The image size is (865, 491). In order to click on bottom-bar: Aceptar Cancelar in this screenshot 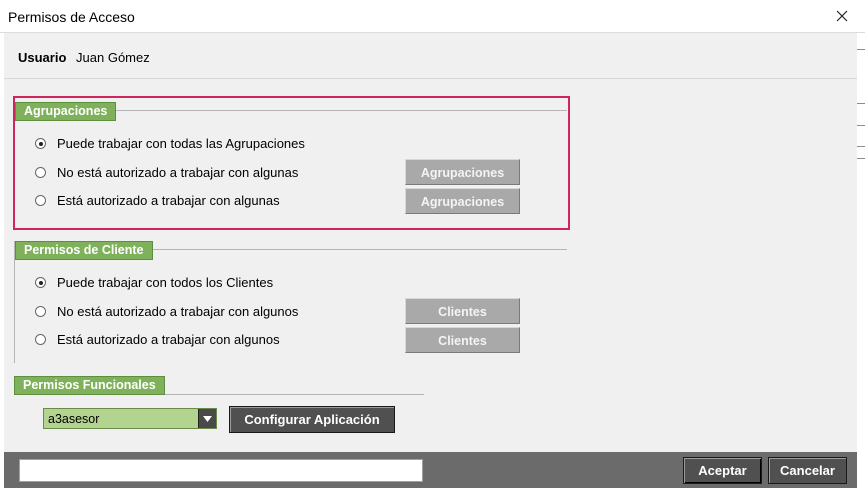, I will do `click(430, 470)`.